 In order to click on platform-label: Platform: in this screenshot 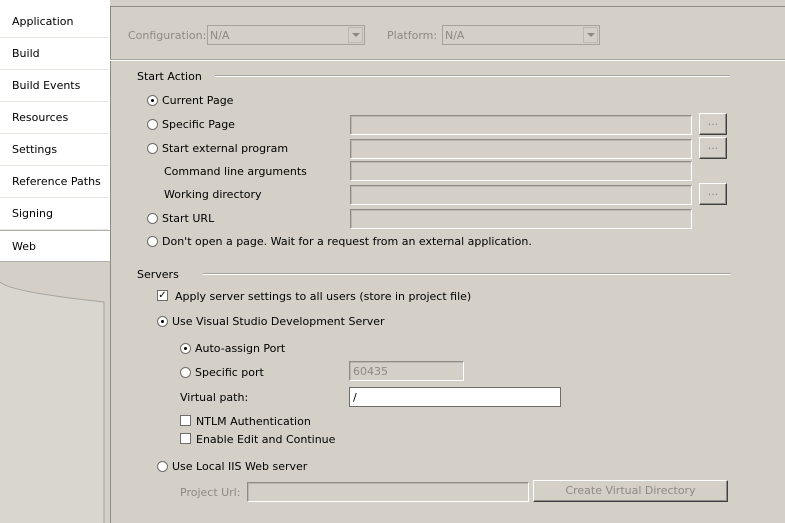, I will do `click(412, 35)`.